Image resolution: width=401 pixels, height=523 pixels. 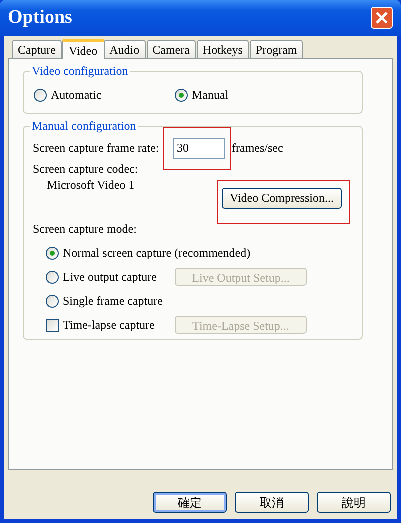 I want to click on tab: Capture, so click(x=37, y=49).